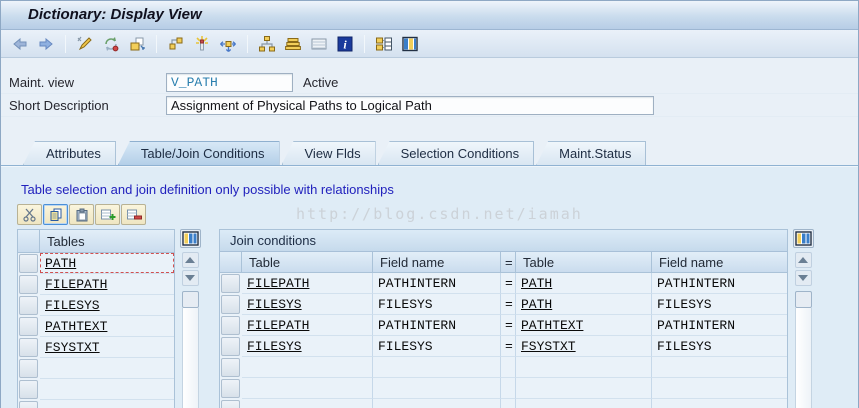 This screenshot has height=408, width=859. What do you see at coordinates (591, 153) in the screenshot?
I see `tab-maint-status: Maint.Status` at bounding box center [591, 153].